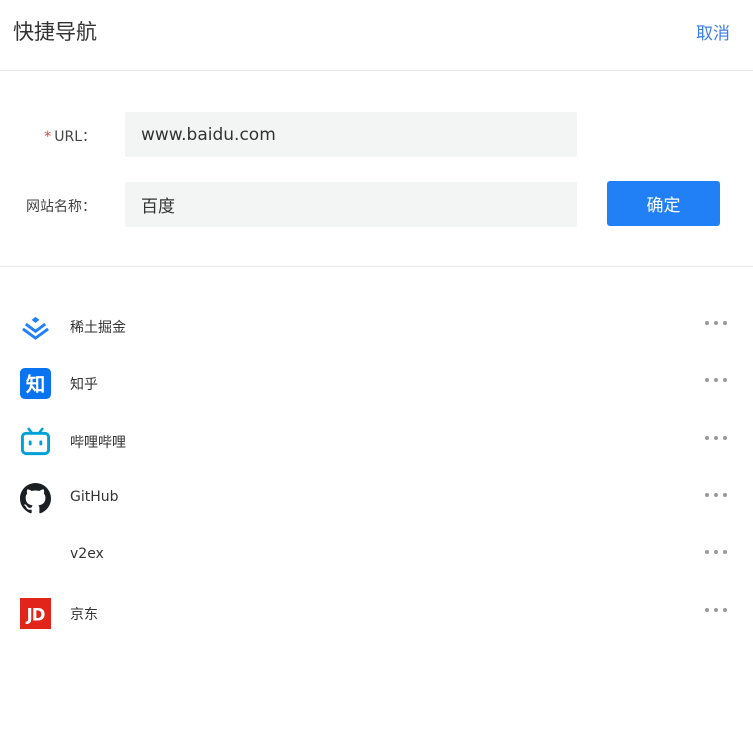 This screenshot has width=753, height=747. I want to click on site-name-label: 网站名称：, so click(61, 207).